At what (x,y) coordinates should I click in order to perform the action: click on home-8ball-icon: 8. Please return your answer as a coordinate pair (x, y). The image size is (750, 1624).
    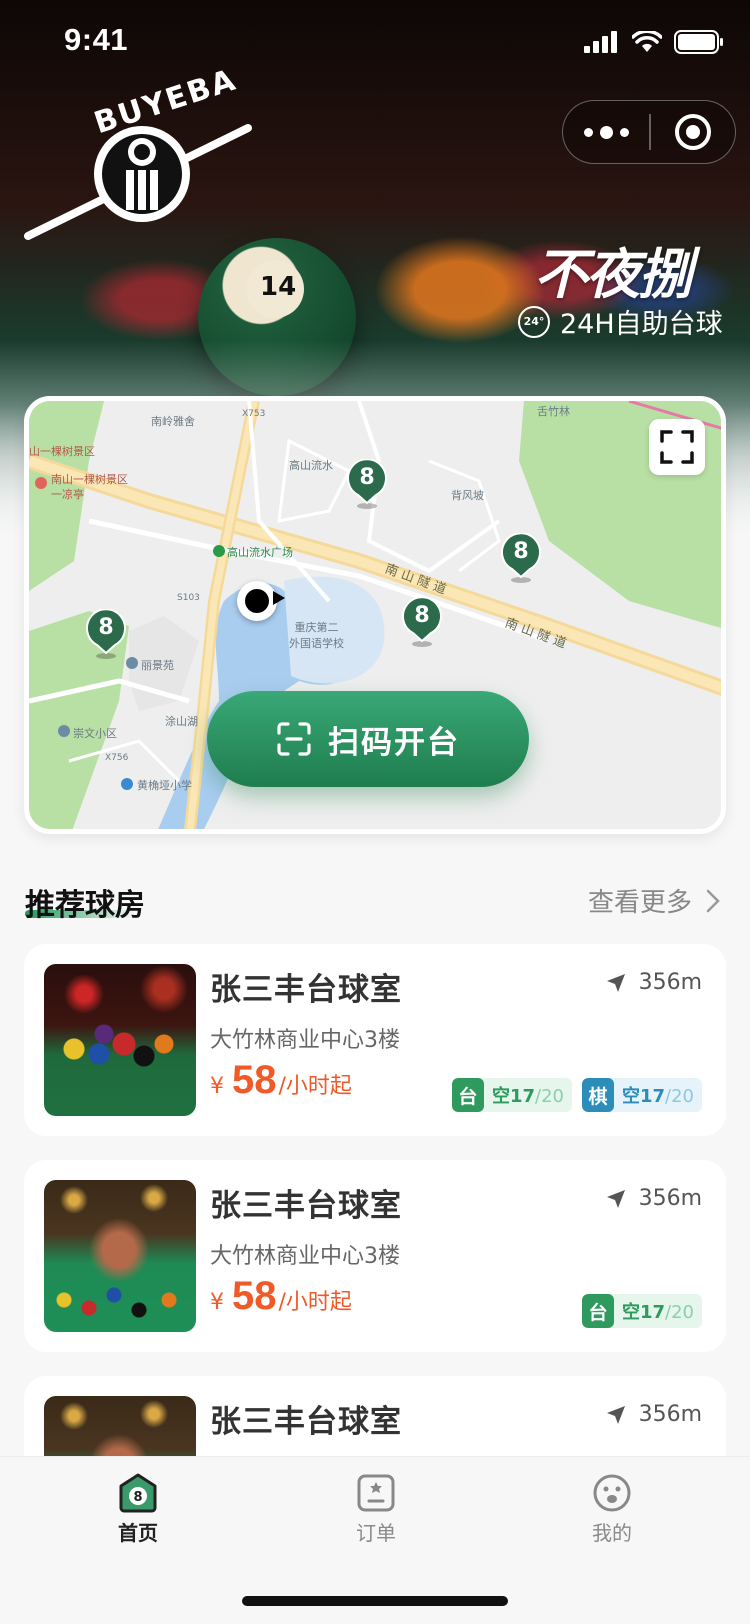
    Looking at the image, I should click on (138, 1493).